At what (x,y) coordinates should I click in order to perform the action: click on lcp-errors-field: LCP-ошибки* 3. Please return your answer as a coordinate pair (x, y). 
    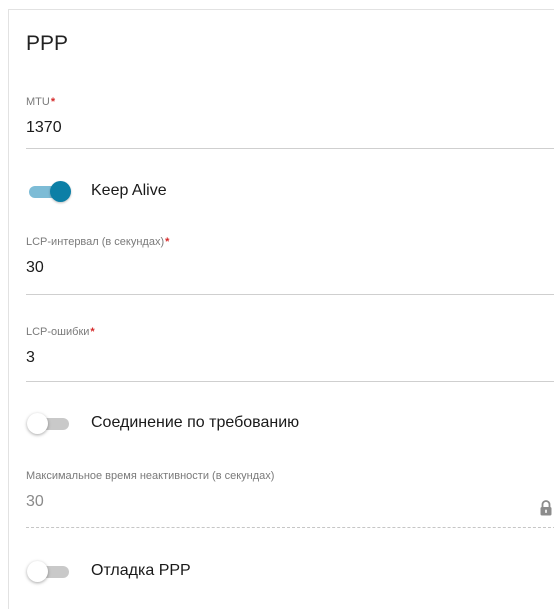
    Looking at the image, I should click on (290, 354).